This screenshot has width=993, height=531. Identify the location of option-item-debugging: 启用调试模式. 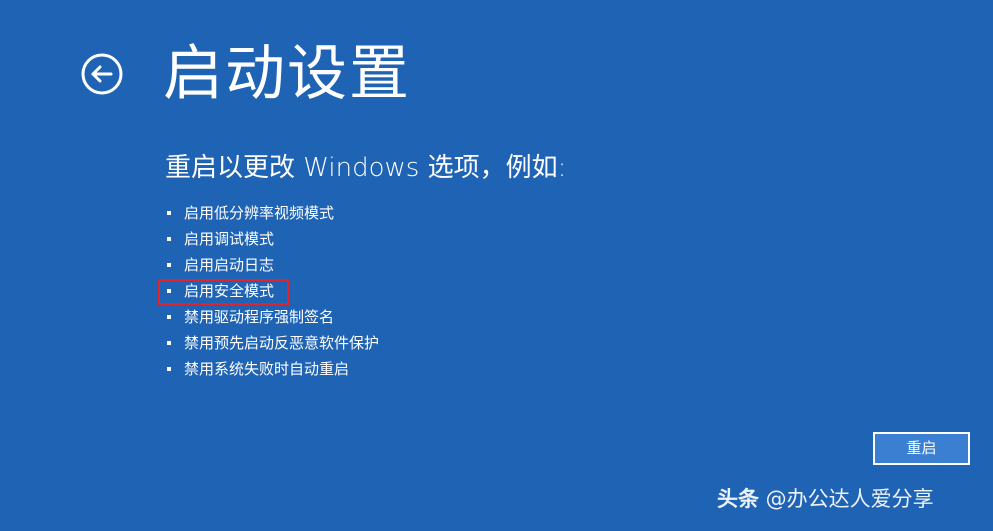
(272, 239).